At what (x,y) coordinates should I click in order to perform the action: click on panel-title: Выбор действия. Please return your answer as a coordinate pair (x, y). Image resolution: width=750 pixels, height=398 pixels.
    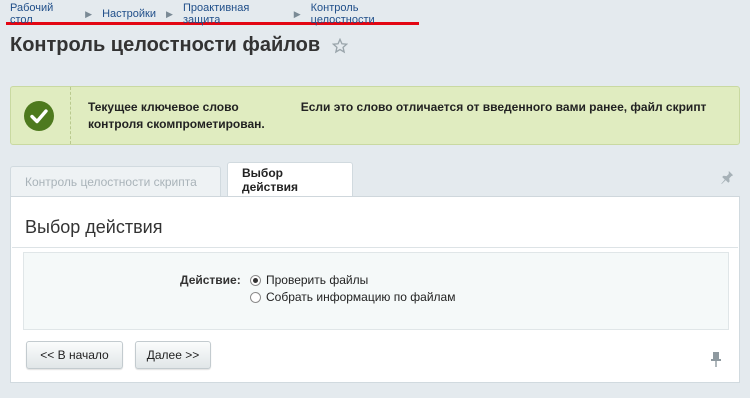
    Looking at the image, I should click on (94, 227).